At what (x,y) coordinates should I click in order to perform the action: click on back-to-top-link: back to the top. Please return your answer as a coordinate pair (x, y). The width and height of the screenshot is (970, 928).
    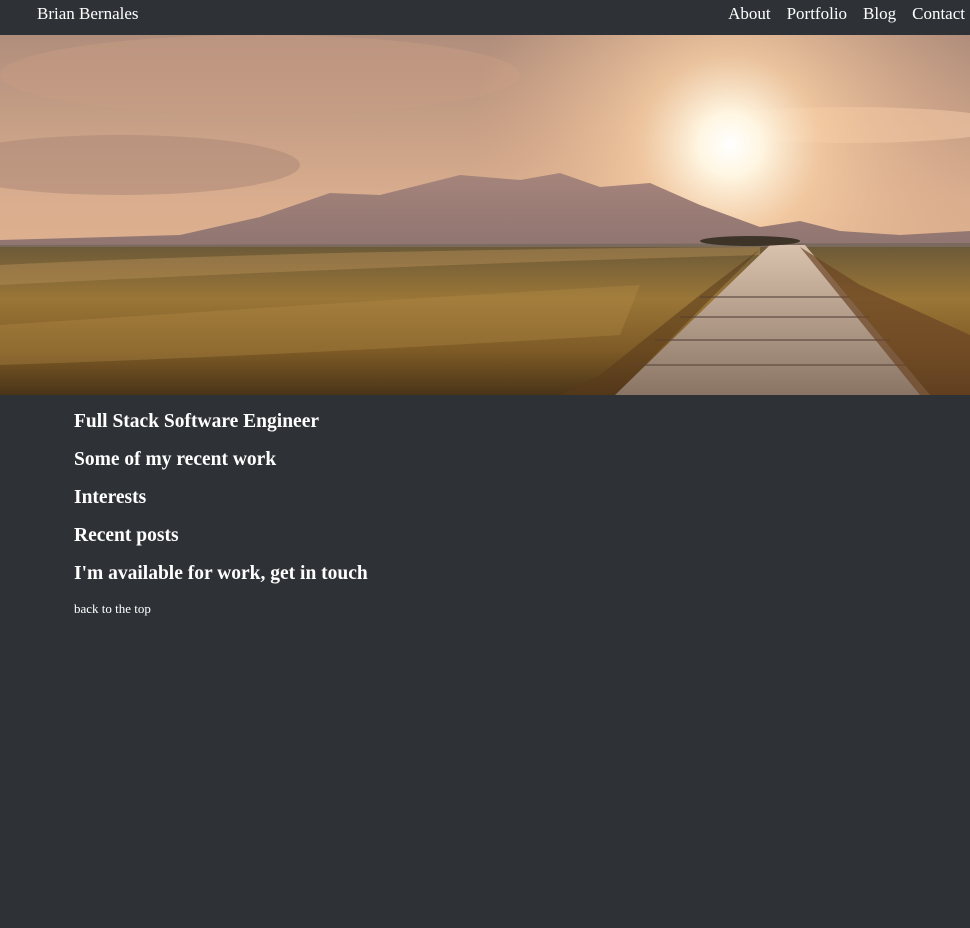
    Looking at the image, I should click on (112, 609).